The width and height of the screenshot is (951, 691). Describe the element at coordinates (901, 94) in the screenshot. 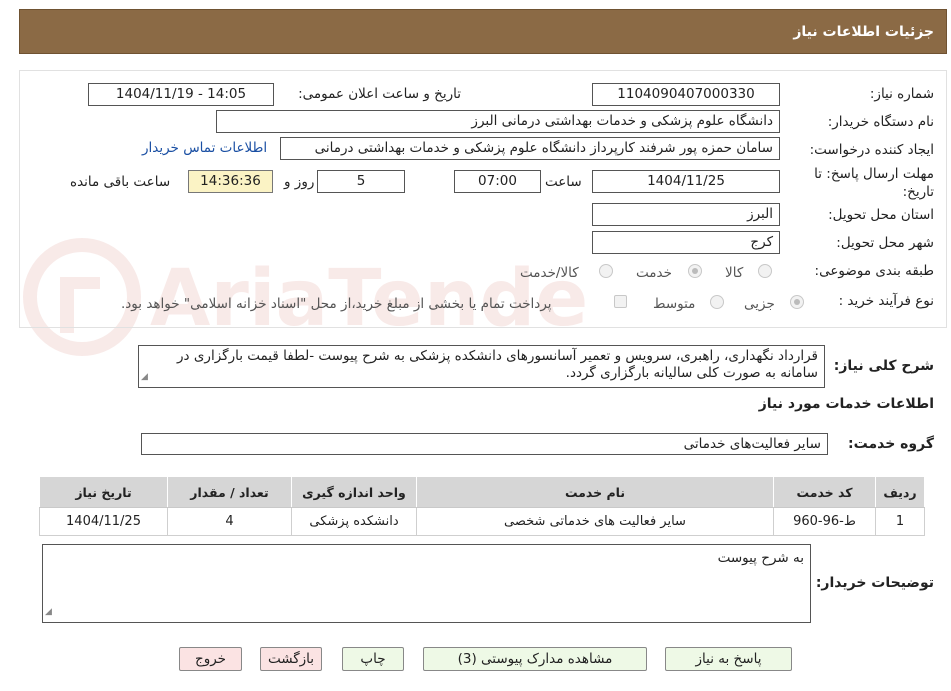

I see `need-number-label: شماره نیاز:` at that location.